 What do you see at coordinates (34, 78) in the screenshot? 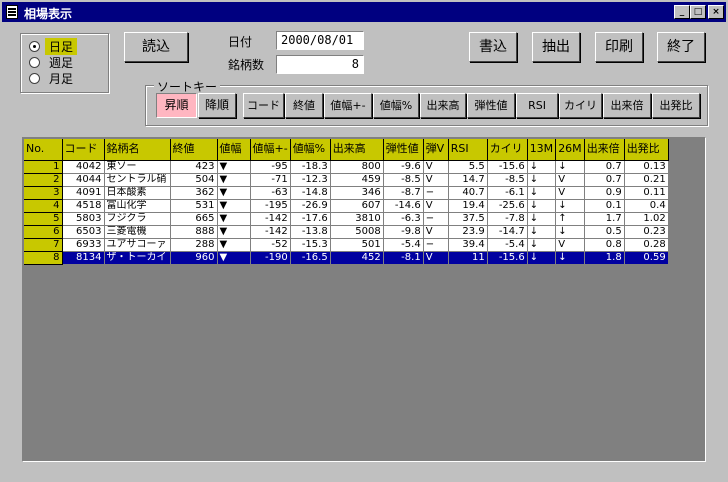
I see `radio-monthly-dot` at bounding box center [34, 78].